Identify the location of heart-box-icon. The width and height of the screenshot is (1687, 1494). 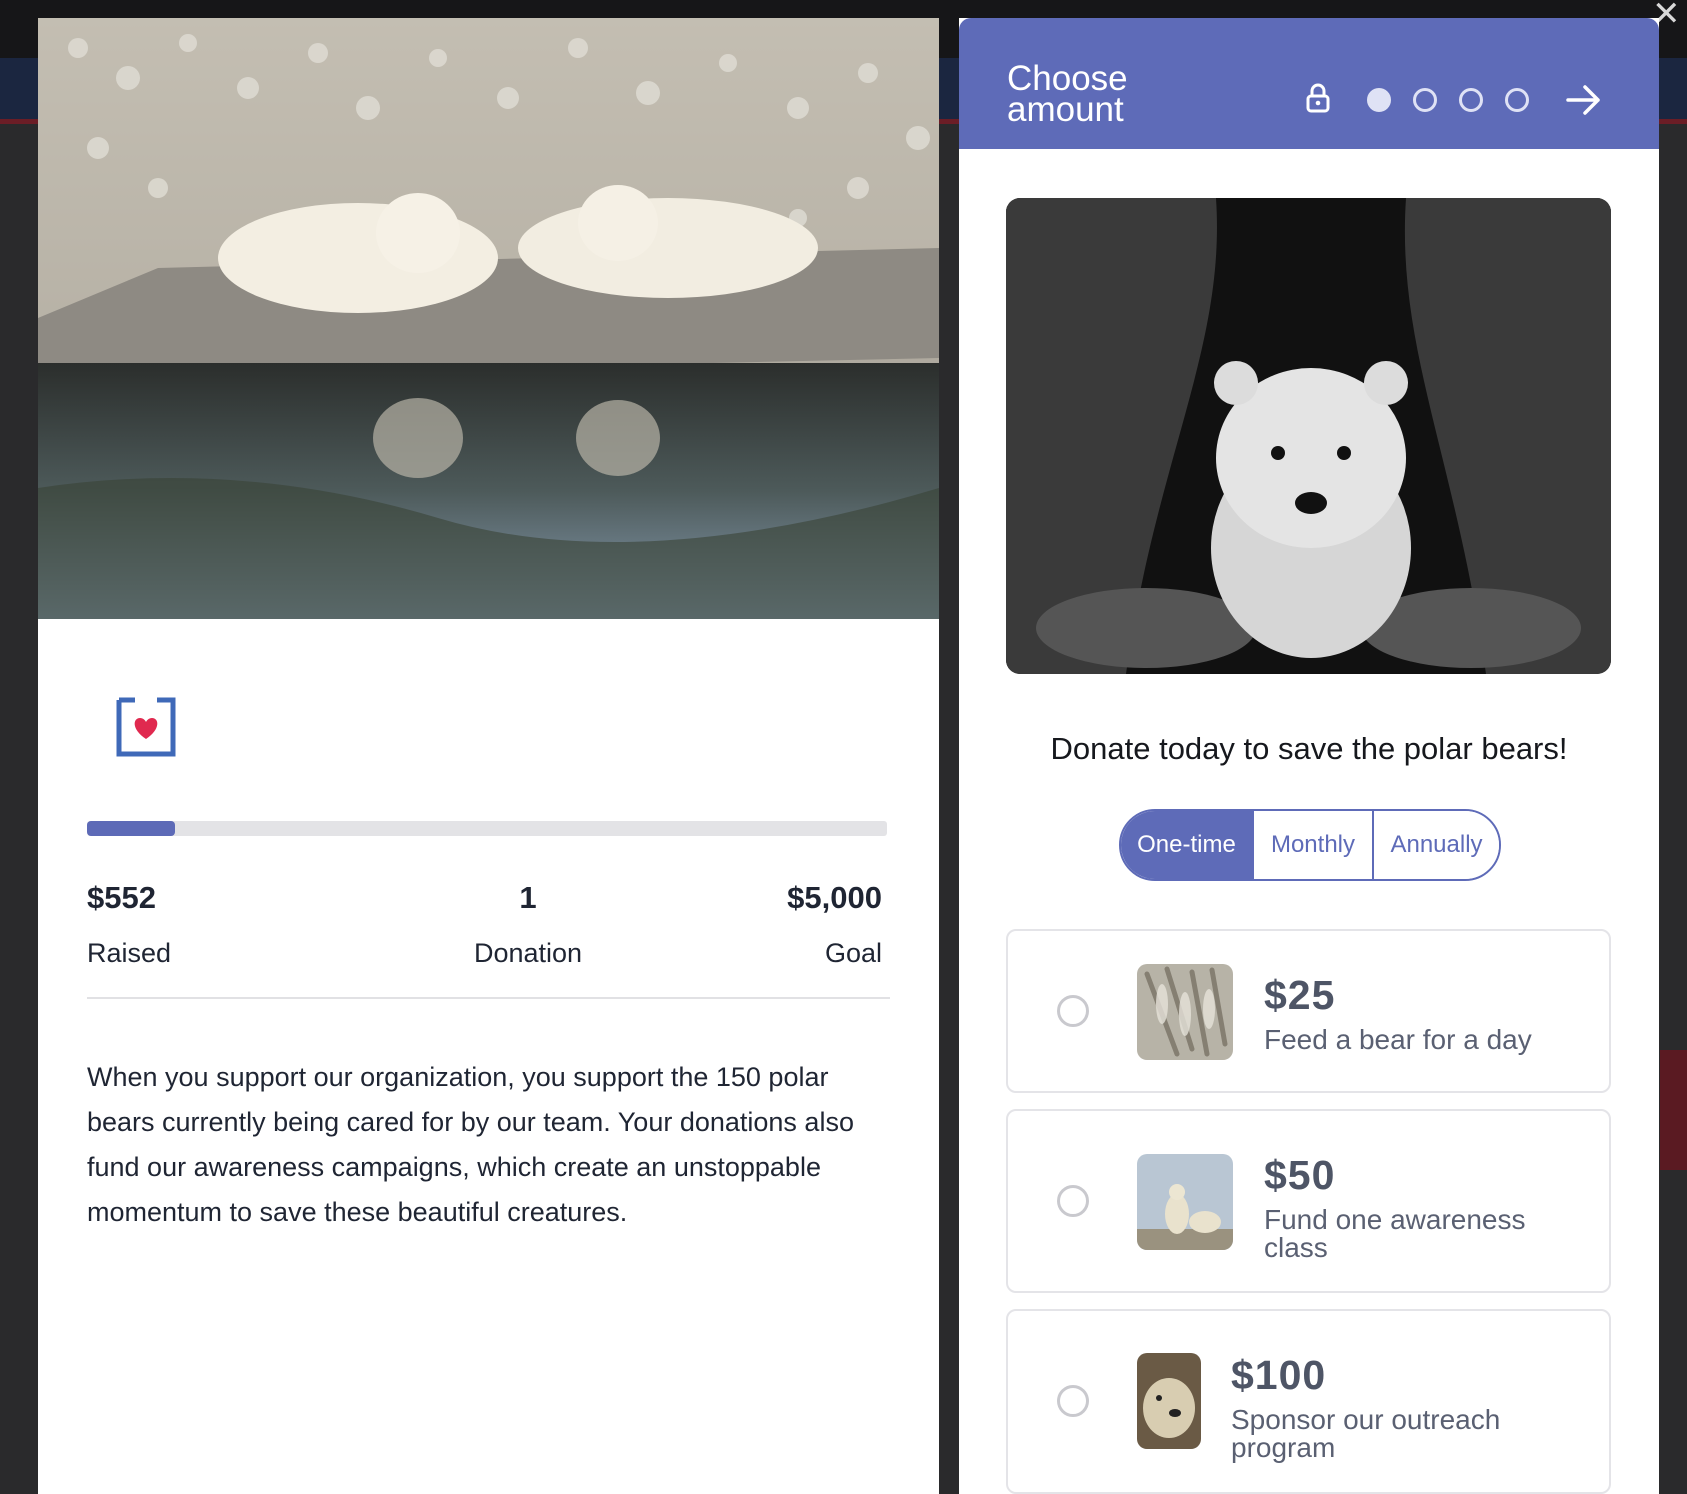
(146, 727).